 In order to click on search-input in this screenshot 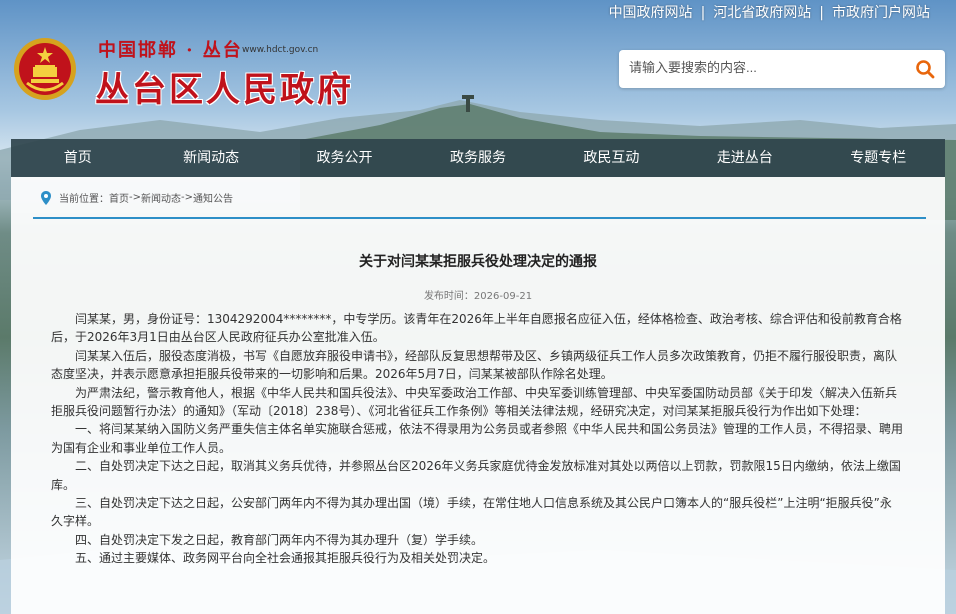, I will do `click(769, 67)`.